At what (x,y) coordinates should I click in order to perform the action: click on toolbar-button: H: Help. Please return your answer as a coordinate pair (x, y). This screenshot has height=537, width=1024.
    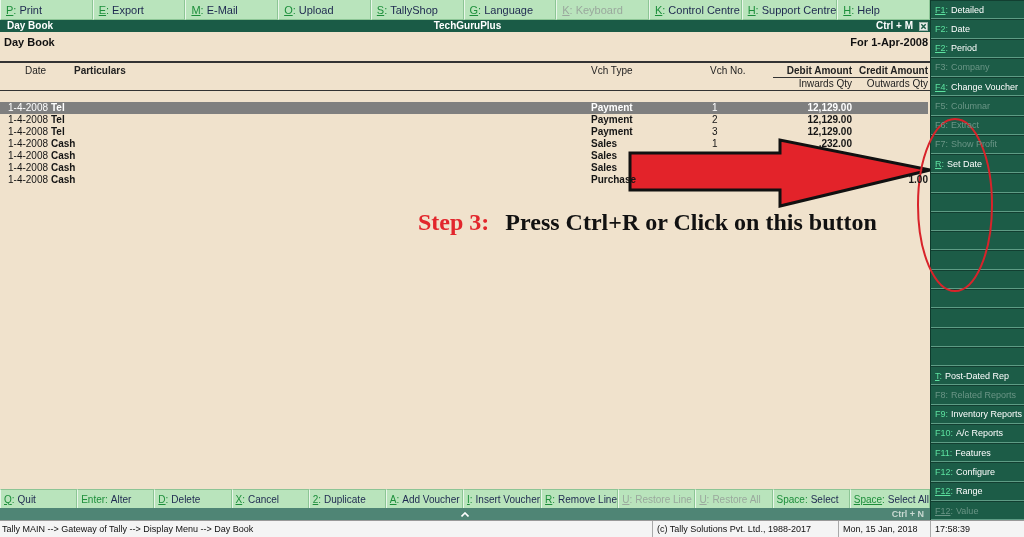
    Looking at the image, I should click on (883, 10).